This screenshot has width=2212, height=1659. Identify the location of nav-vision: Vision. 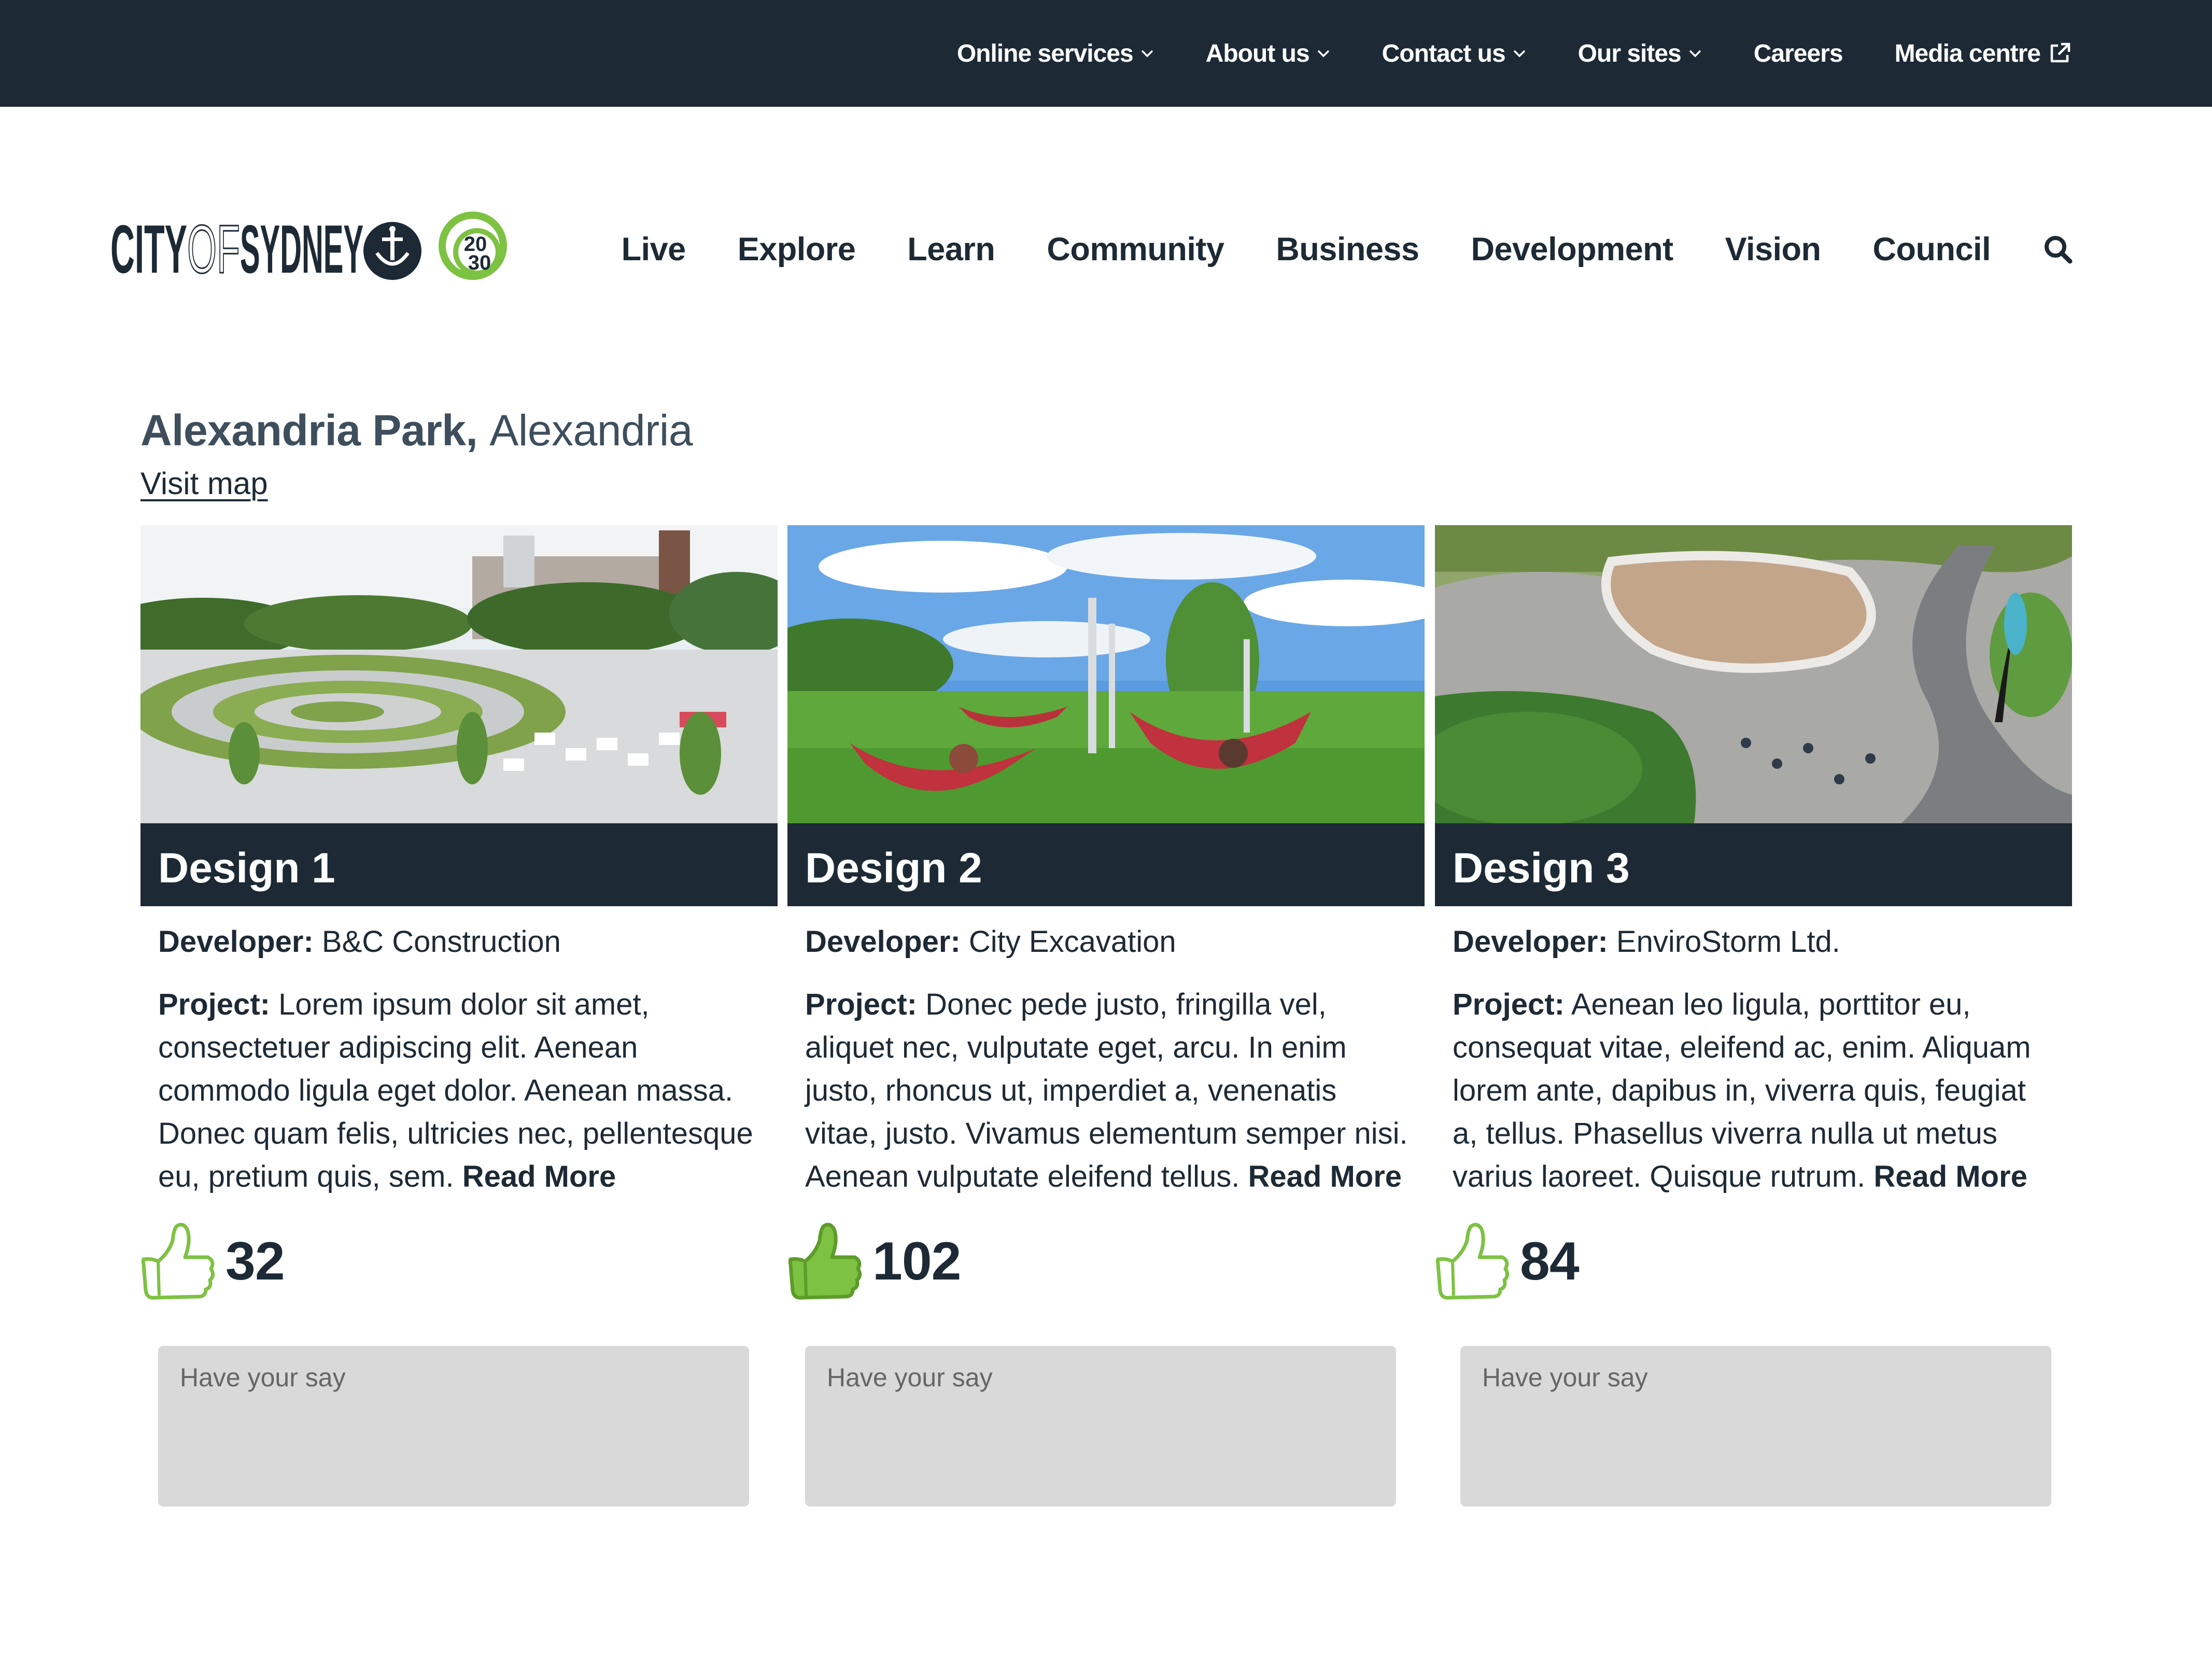
(1773, 249).